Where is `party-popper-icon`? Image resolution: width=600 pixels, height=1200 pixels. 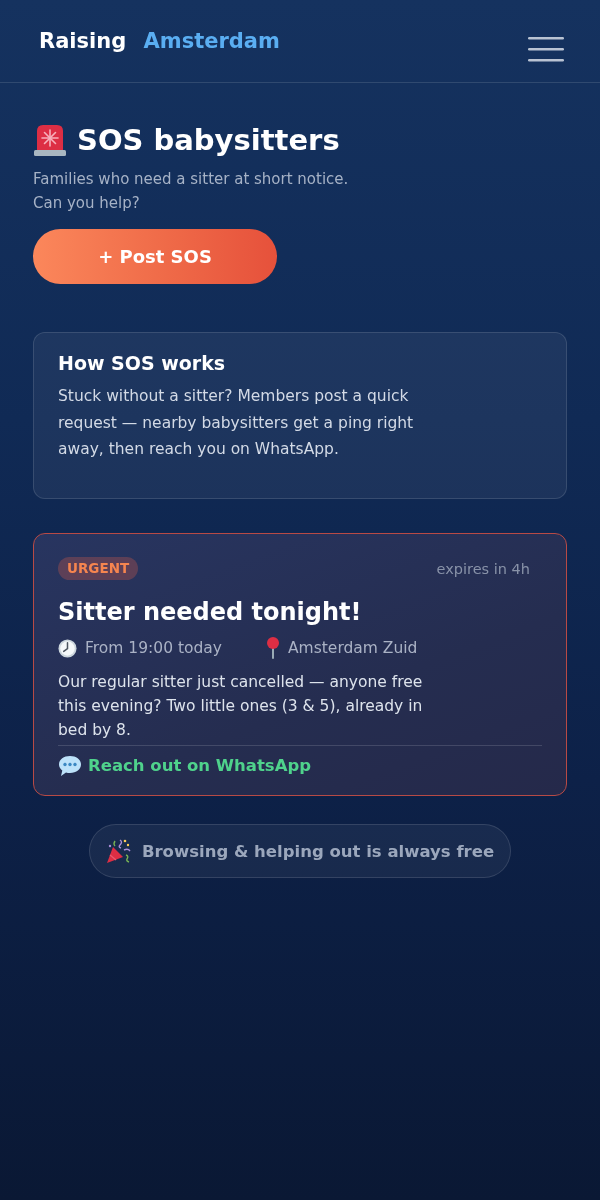 party-popper-icon is located at coordinates (118, 851).